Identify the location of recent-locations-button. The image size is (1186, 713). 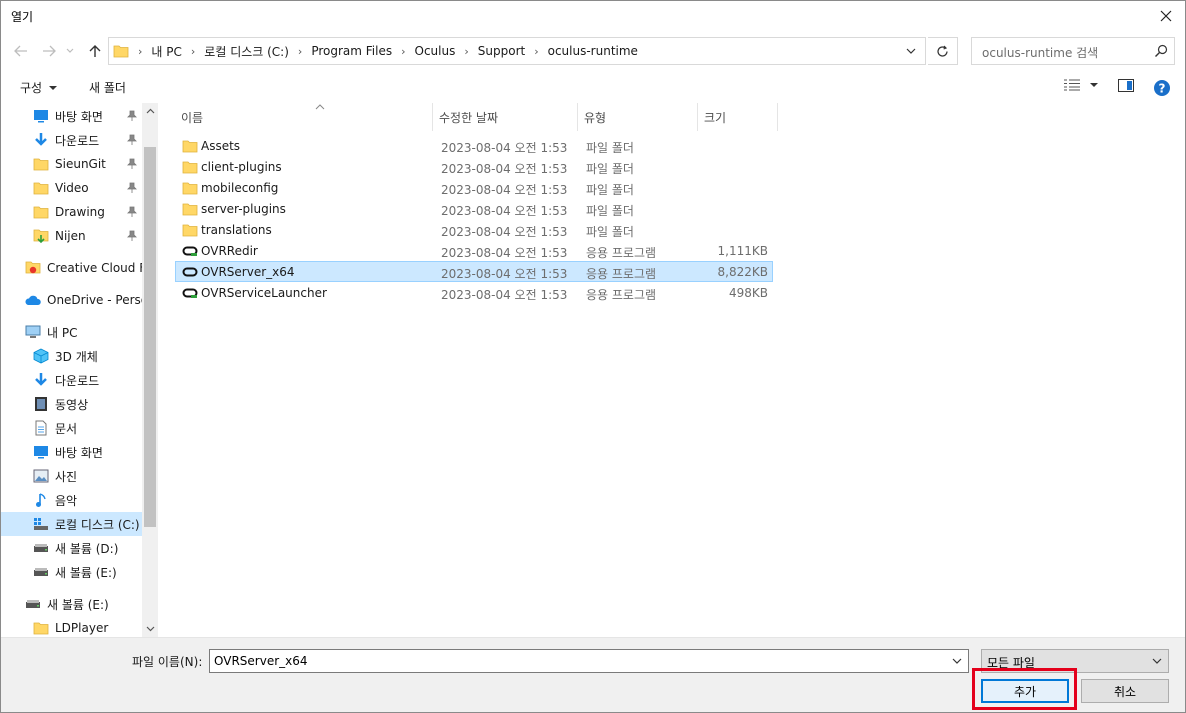
(70, 51).